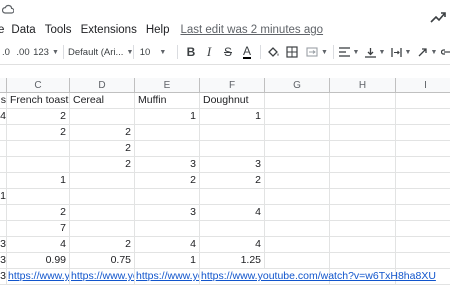  What do you see at coordinates (158, 30) in the screenshot?
I see `menu-help: Help` at bounding box center [158, 30].